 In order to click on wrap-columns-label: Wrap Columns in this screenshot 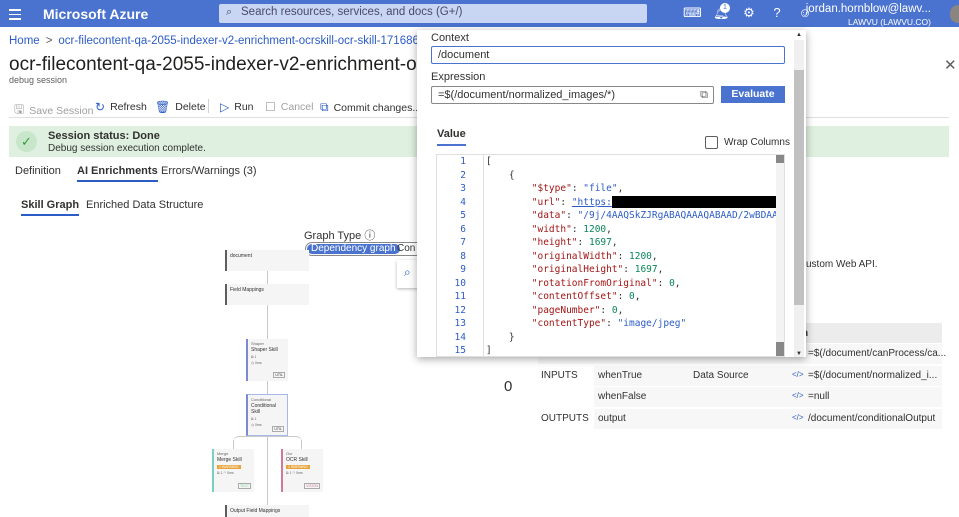, I will do `click(757, 142)`.